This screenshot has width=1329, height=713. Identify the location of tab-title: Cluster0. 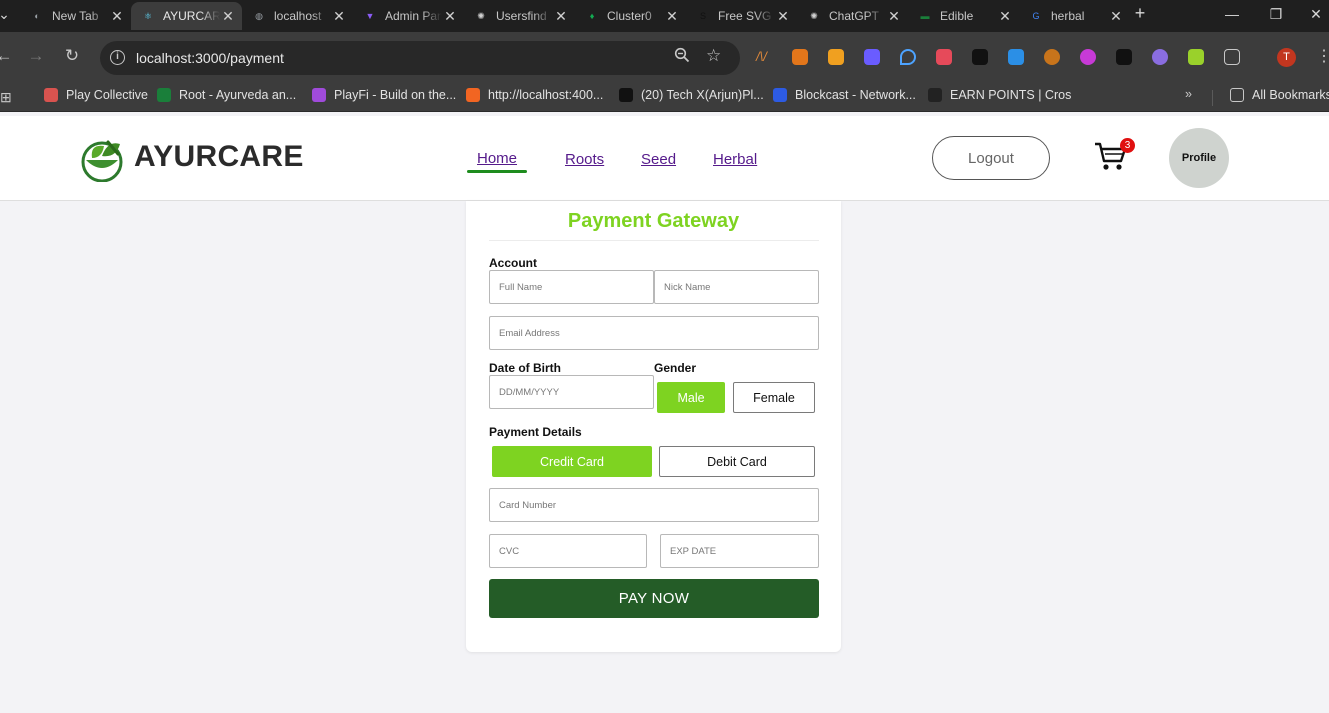
(629, 16).